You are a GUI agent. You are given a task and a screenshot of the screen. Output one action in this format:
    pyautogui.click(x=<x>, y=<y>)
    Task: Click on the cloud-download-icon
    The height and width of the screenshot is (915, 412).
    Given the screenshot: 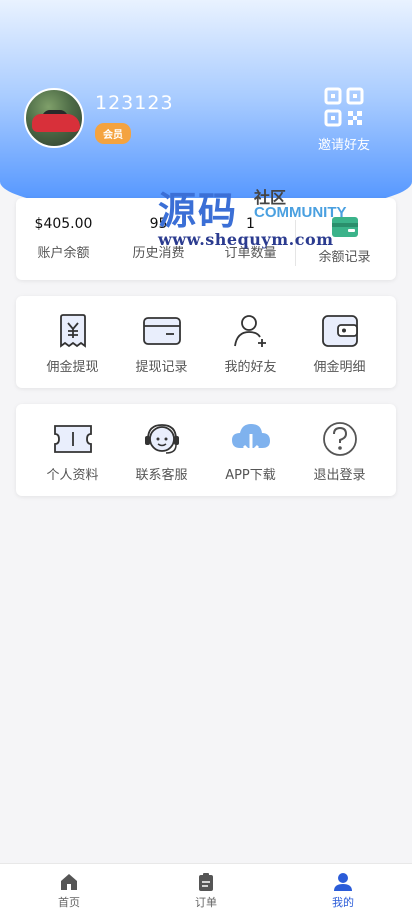 What is the action you would take?
    pyautogui.click(x=250, y=440)
    